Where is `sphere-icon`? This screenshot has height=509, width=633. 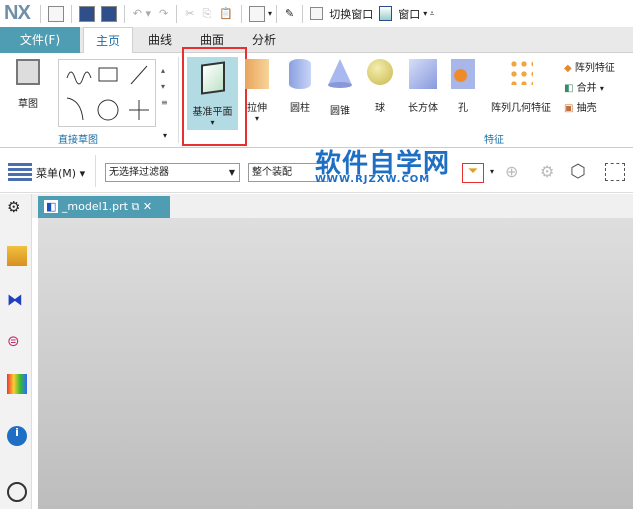 sphere-icon is located at coordinates (380, 72).